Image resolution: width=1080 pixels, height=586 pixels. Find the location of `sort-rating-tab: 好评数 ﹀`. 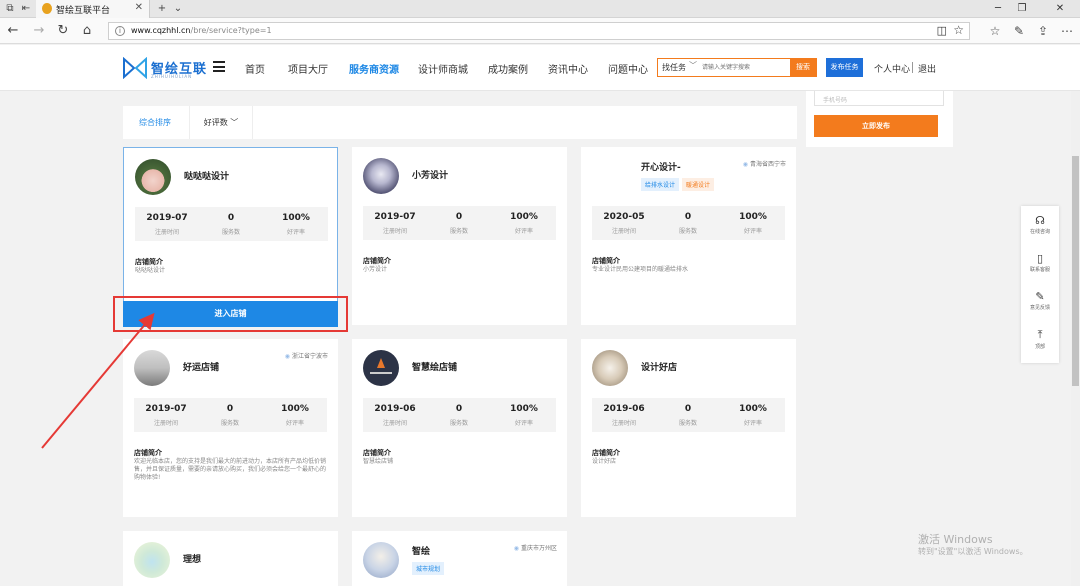

sort-rating-tab: 好评数 ﹀ is located at coordinates (221, 122).